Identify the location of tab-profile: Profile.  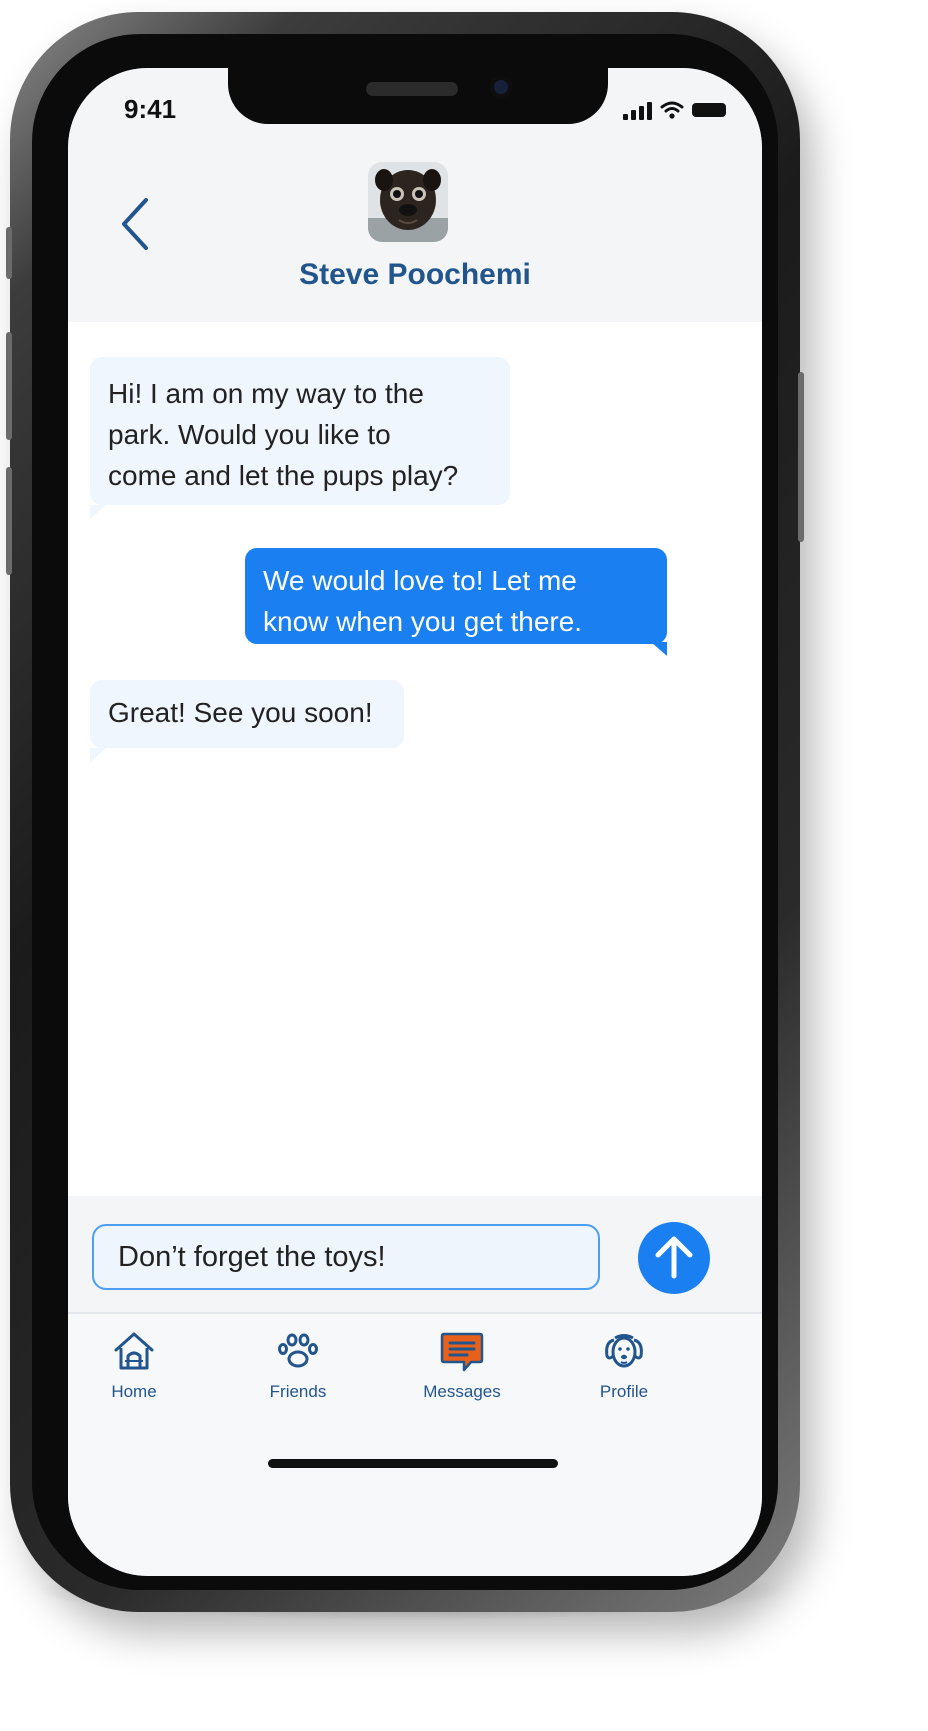
(624, 1365).